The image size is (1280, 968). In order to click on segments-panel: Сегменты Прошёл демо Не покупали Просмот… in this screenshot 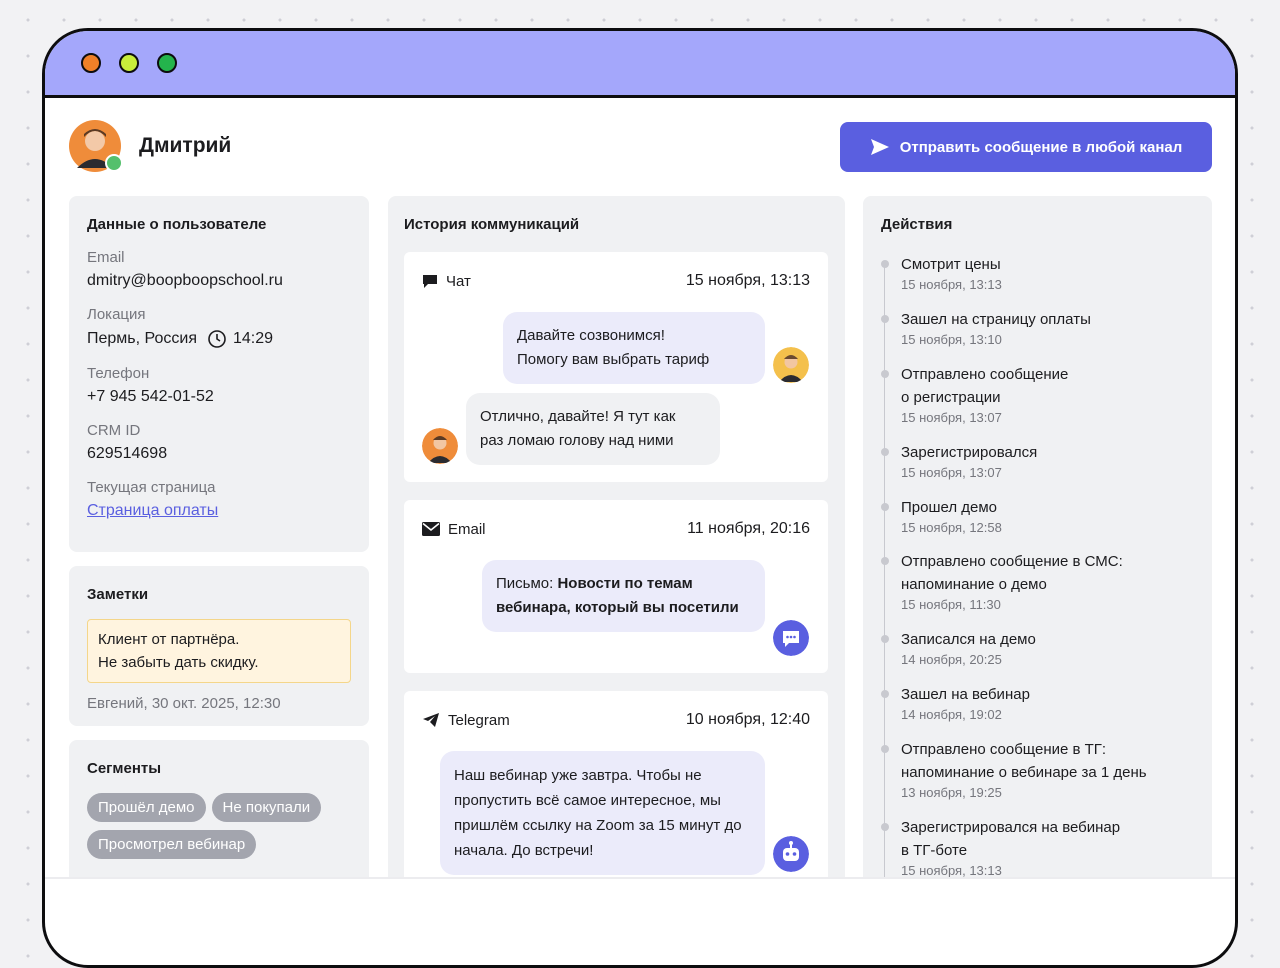, I will do `click(219, 809)`.